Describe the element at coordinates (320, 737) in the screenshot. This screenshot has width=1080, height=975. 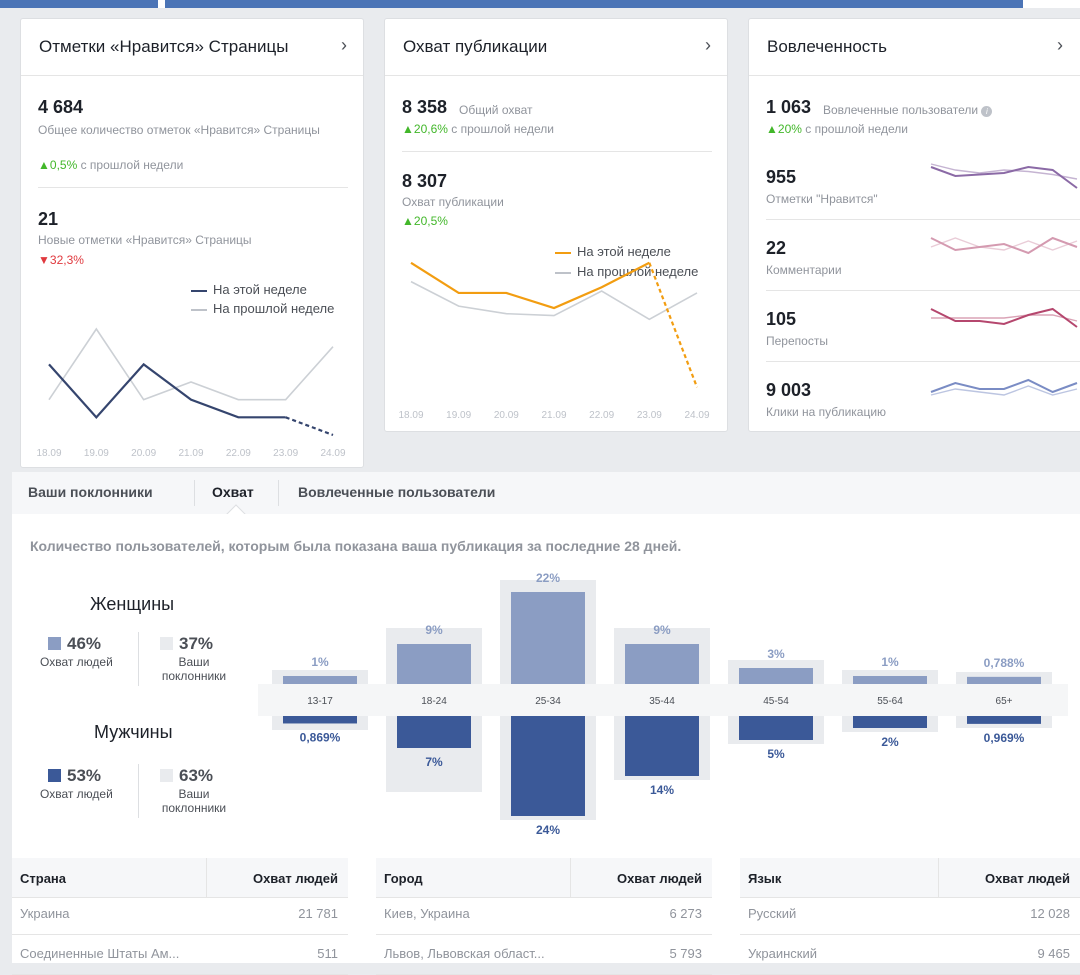
I see `men-pct-label: 0,869%` at that location.